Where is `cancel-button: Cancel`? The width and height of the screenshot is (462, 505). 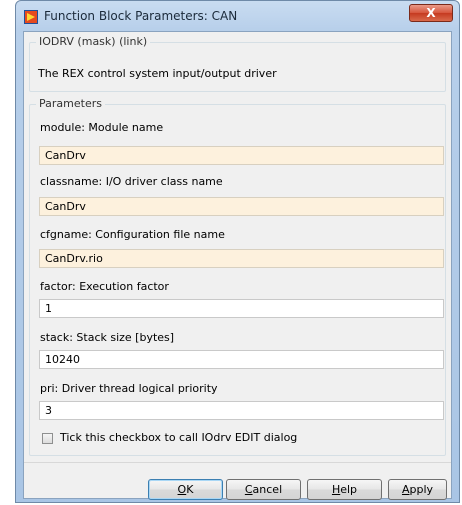
cancel-button: Cancel is located at coordinates (263, 489).